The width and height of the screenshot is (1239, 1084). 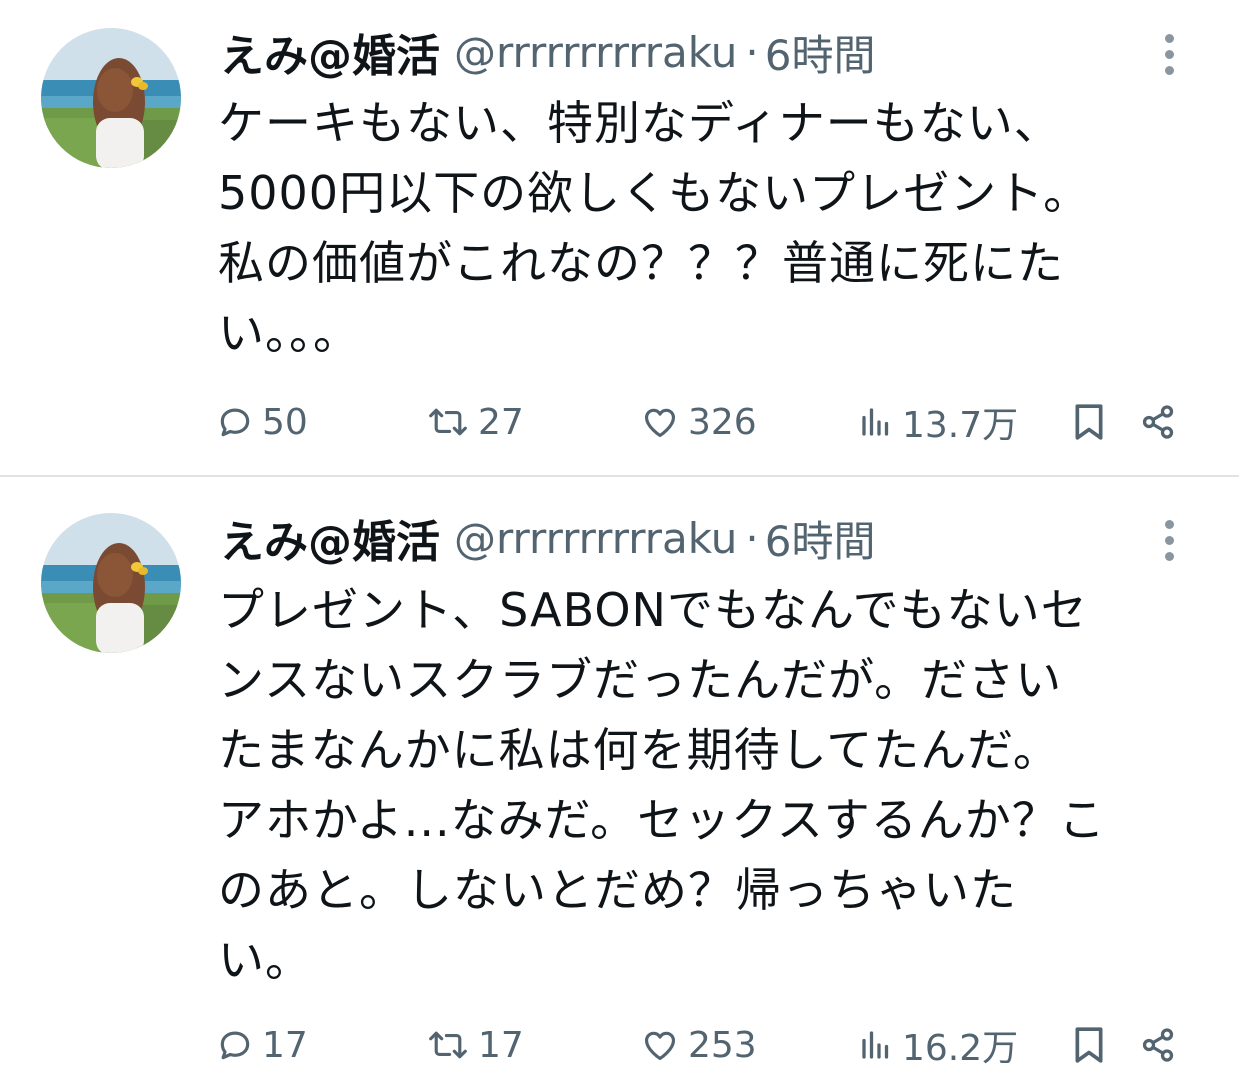 I want to click on views-button: 13.7万, so click(x=938, y=422).